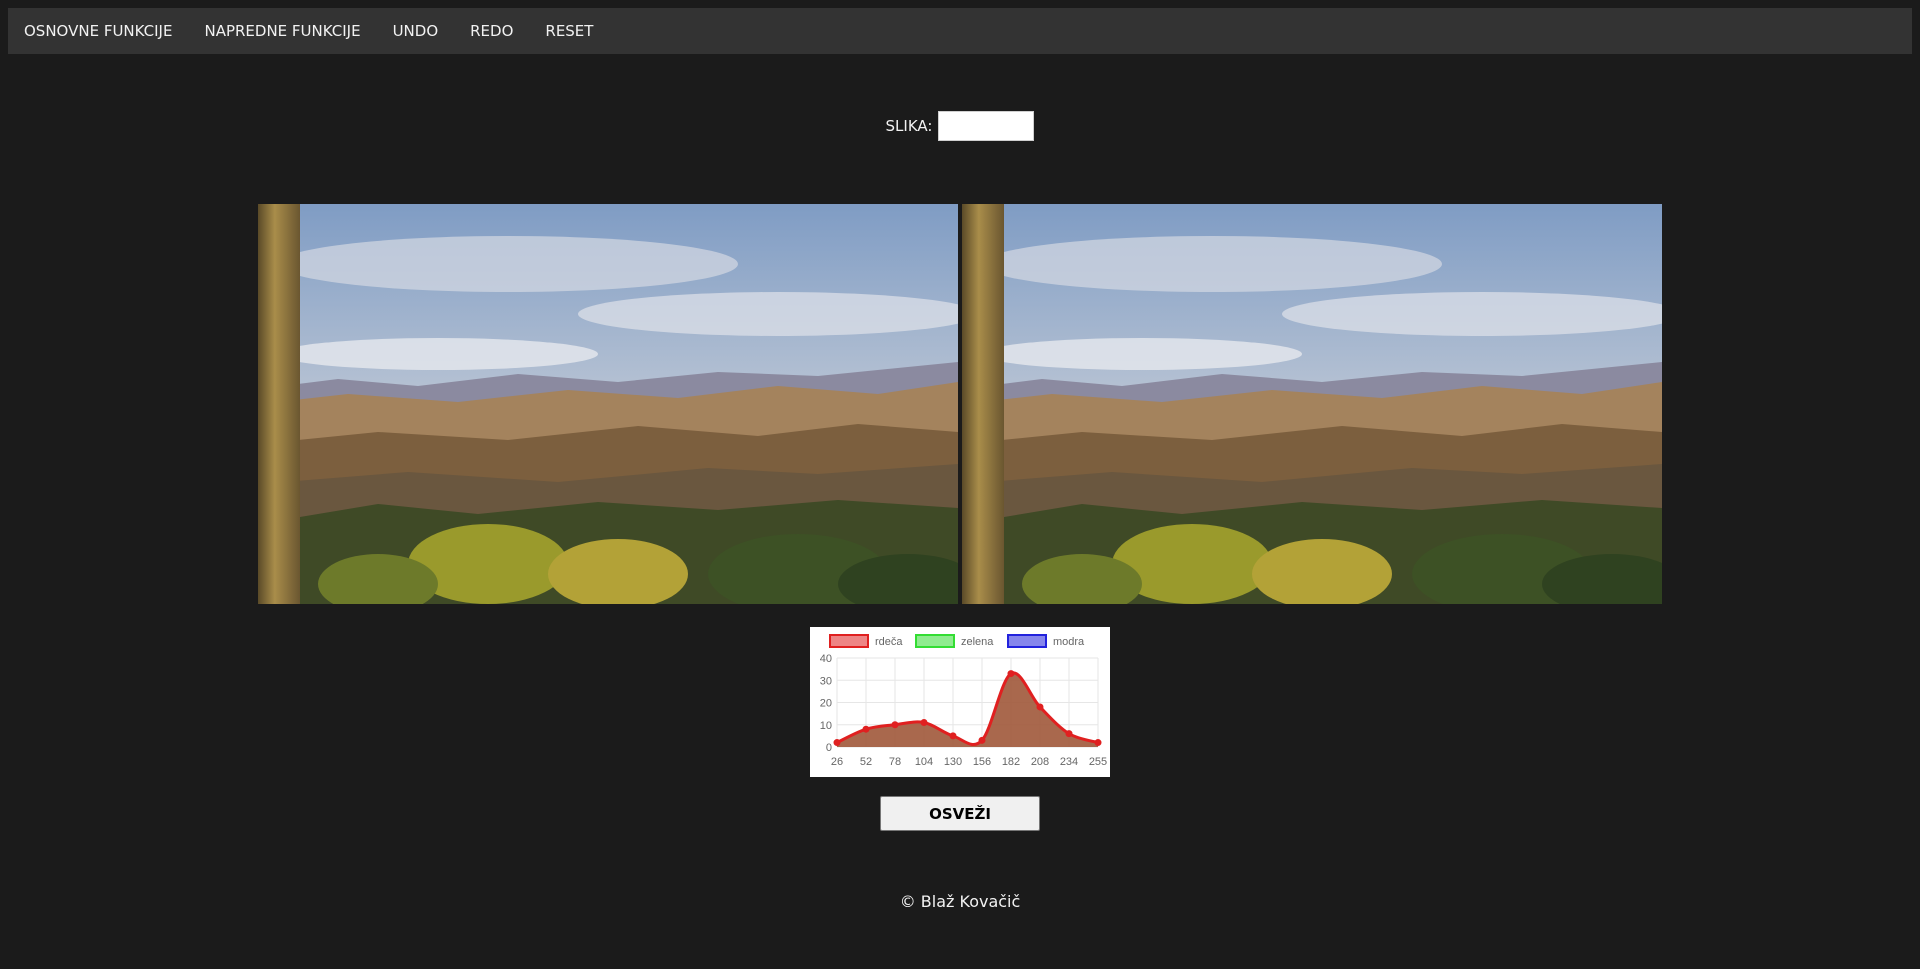 The height and width of the screenshot is (969, 1920). I want to click on x-tick-label: 78, so click(895, 762).